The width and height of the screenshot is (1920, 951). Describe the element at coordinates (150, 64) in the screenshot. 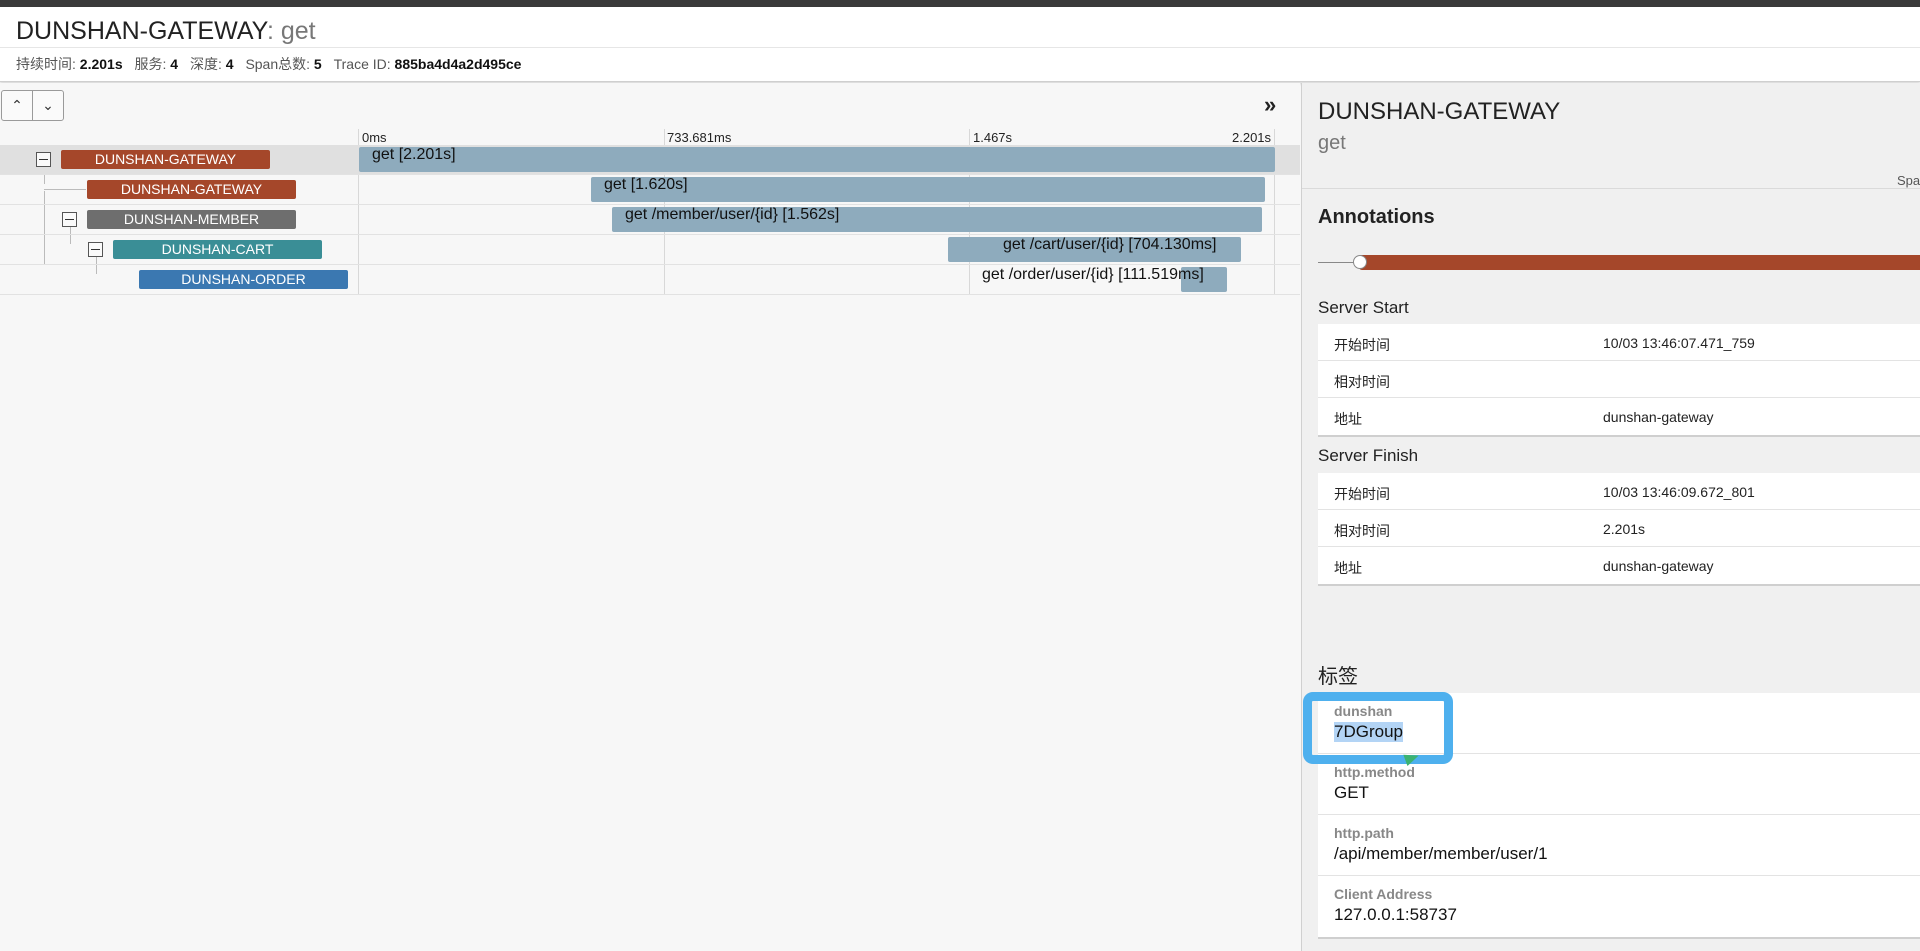

I see `services-label: 服务:` at that location.